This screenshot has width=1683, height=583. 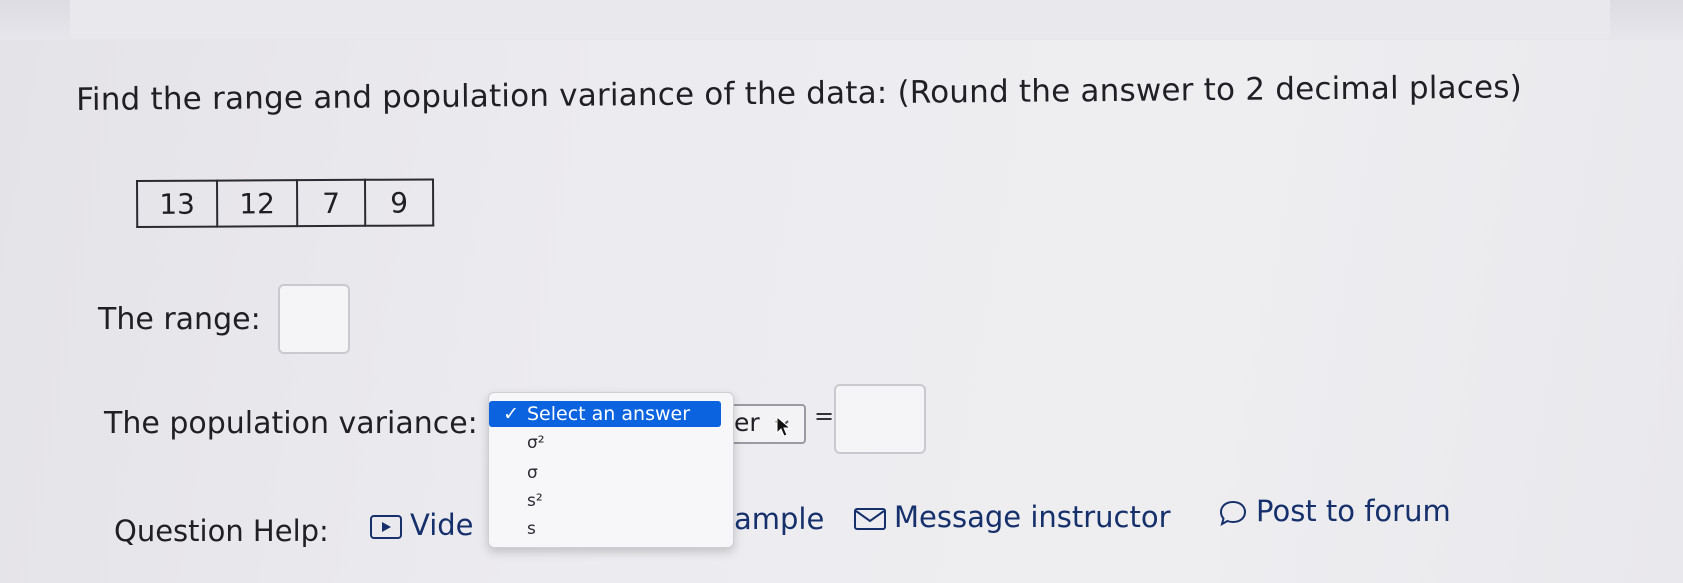 What do you see at coordinates (386, 527) in the screenshot?
I see `play-icon` at bounding box center [386, 527].